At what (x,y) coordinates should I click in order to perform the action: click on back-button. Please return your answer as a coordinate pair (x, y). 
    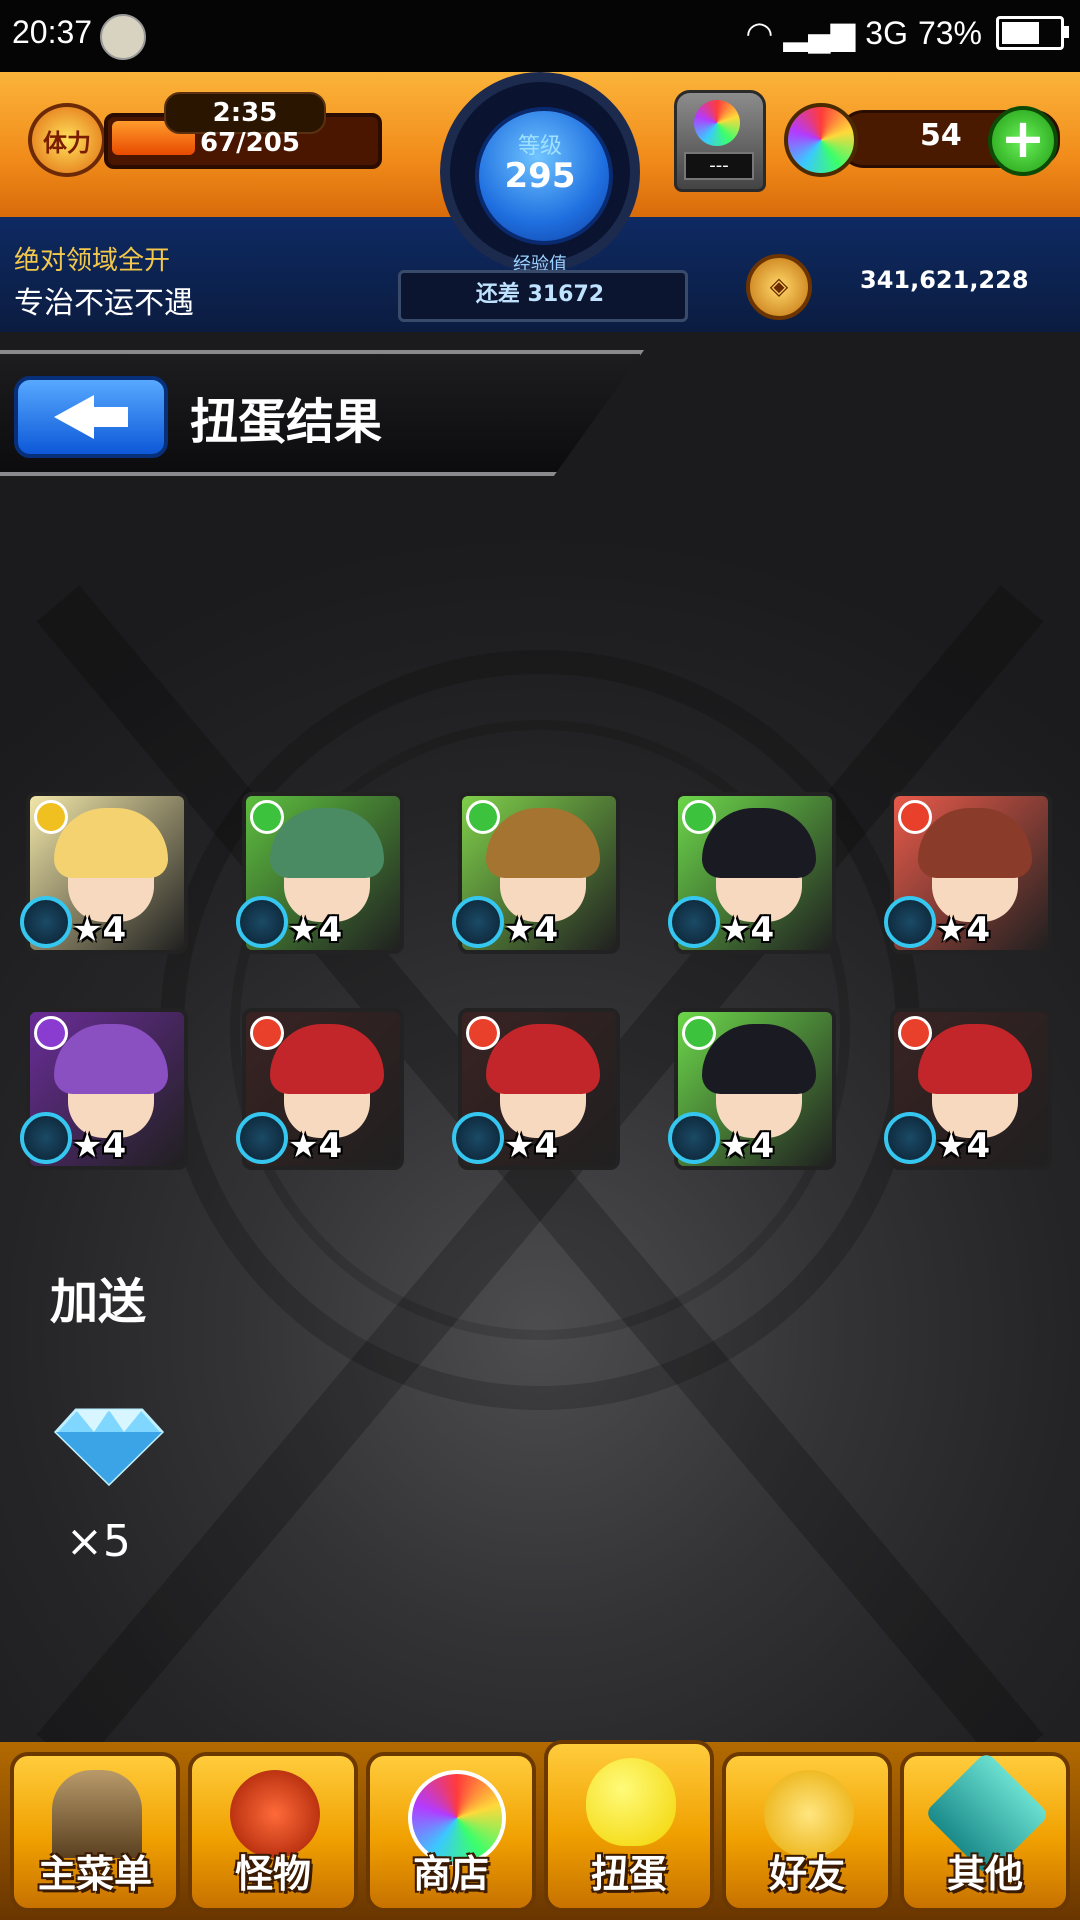
    Looking at the image, I should click on (91, 417).